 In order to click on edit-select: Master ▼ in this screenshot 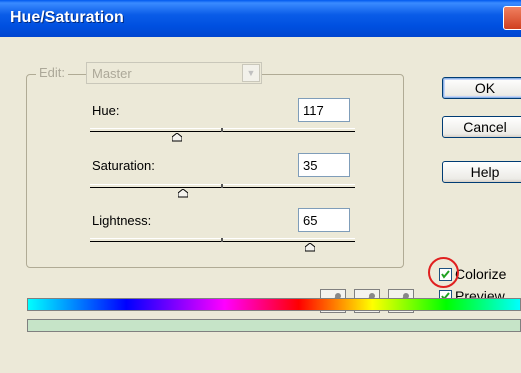, I will do `click(174, 73)`.